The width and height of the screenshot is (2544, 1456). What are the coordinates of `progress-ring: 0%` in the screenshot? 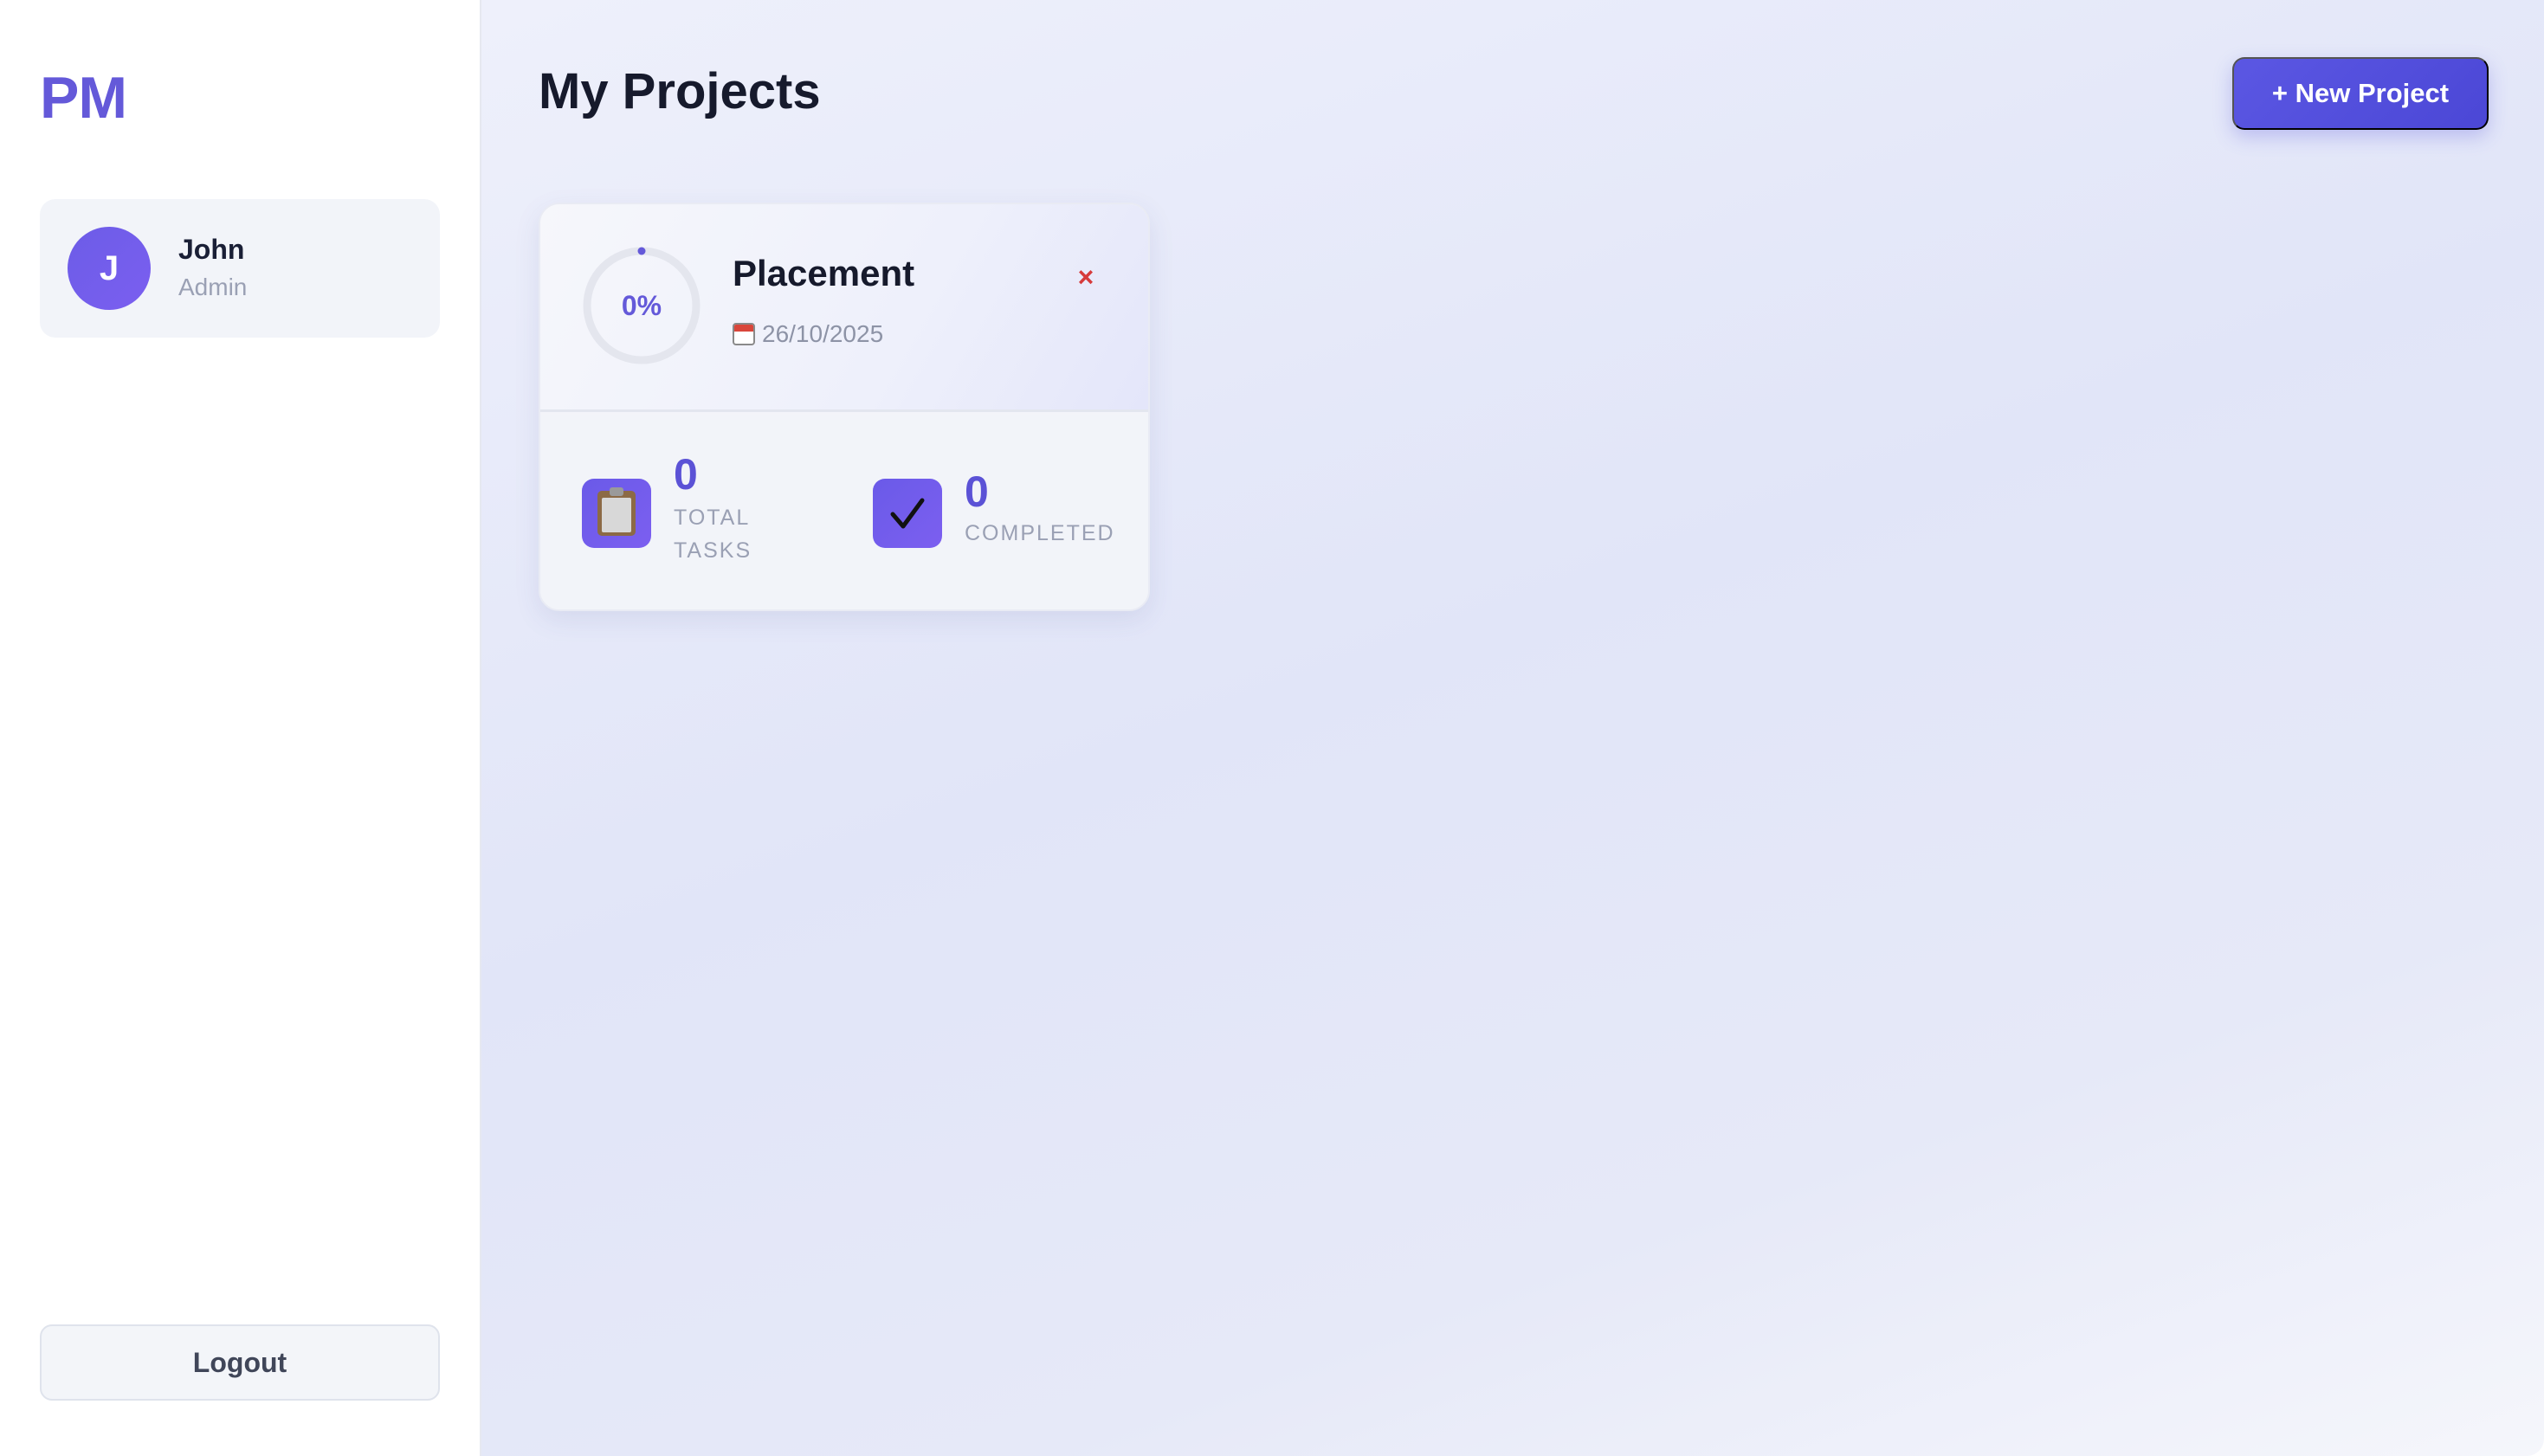 It's located at (642, 305).